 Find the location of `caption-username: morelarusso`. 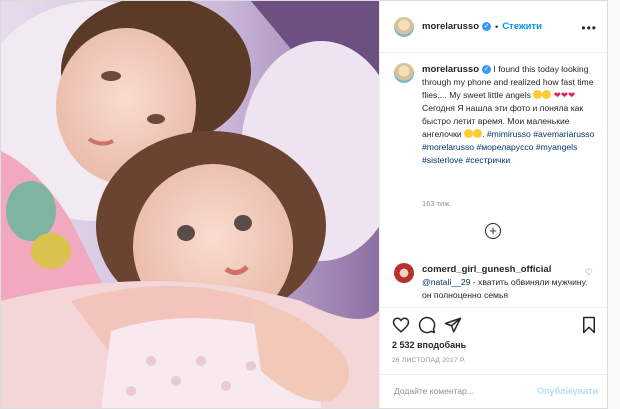

caption-username: morelarusso is located at coordinates (450, 69).